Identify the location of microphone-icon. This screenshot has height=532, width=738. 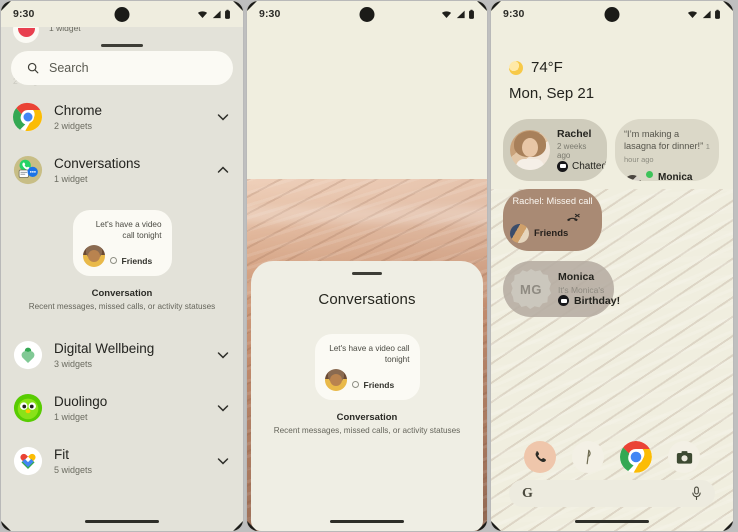
(696, 493).